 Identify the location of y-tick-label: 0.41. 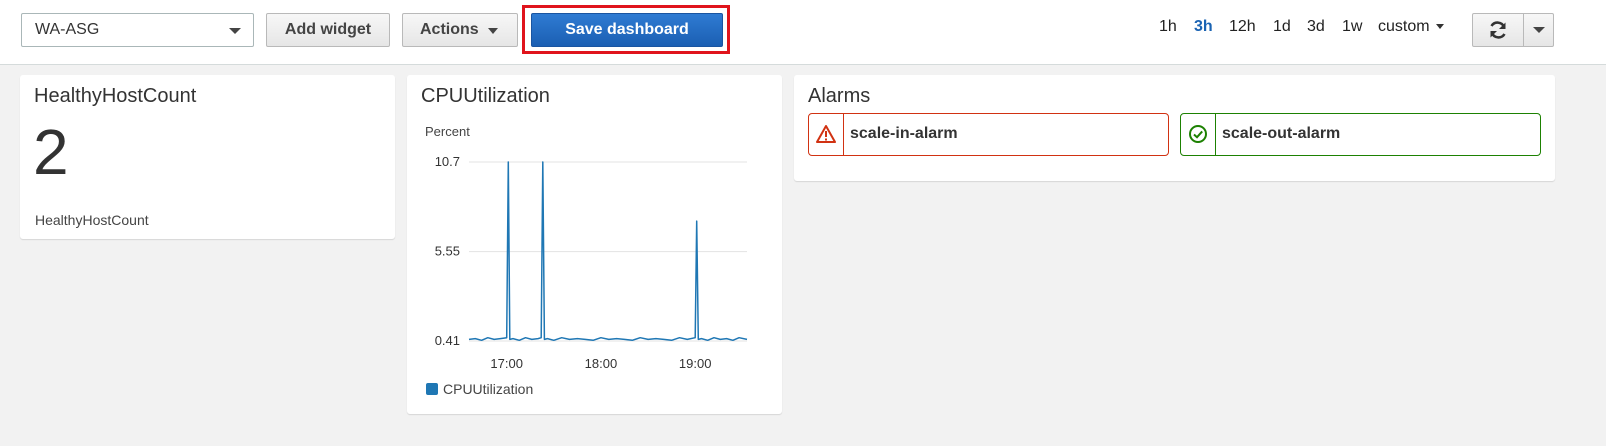
(447, 340).